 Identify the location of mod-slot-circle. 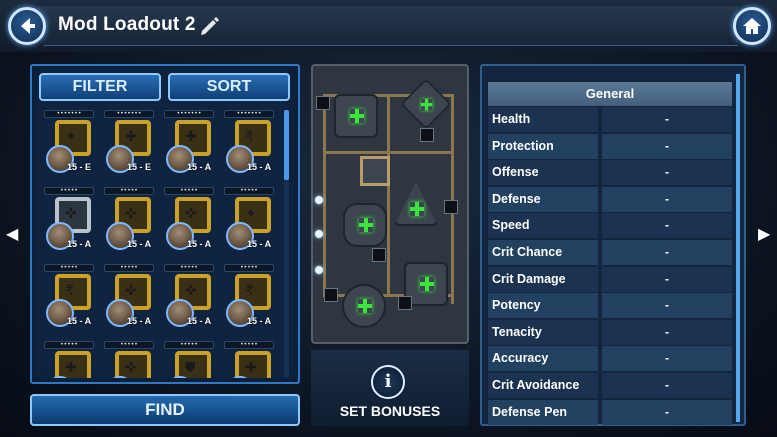
(364, 306).